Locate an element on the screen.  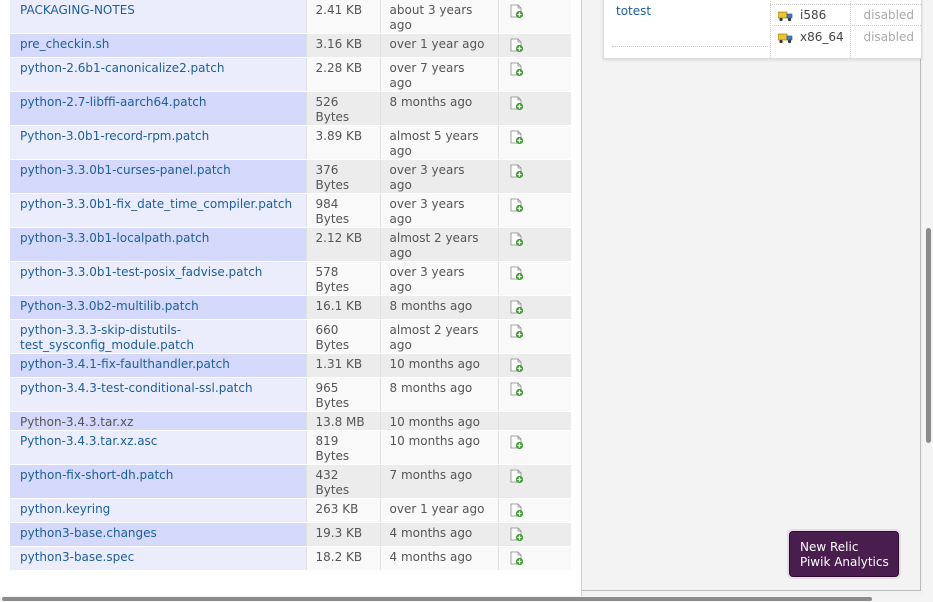
file-name-cell: python3-base.changes is located at coordinates (158, 534).